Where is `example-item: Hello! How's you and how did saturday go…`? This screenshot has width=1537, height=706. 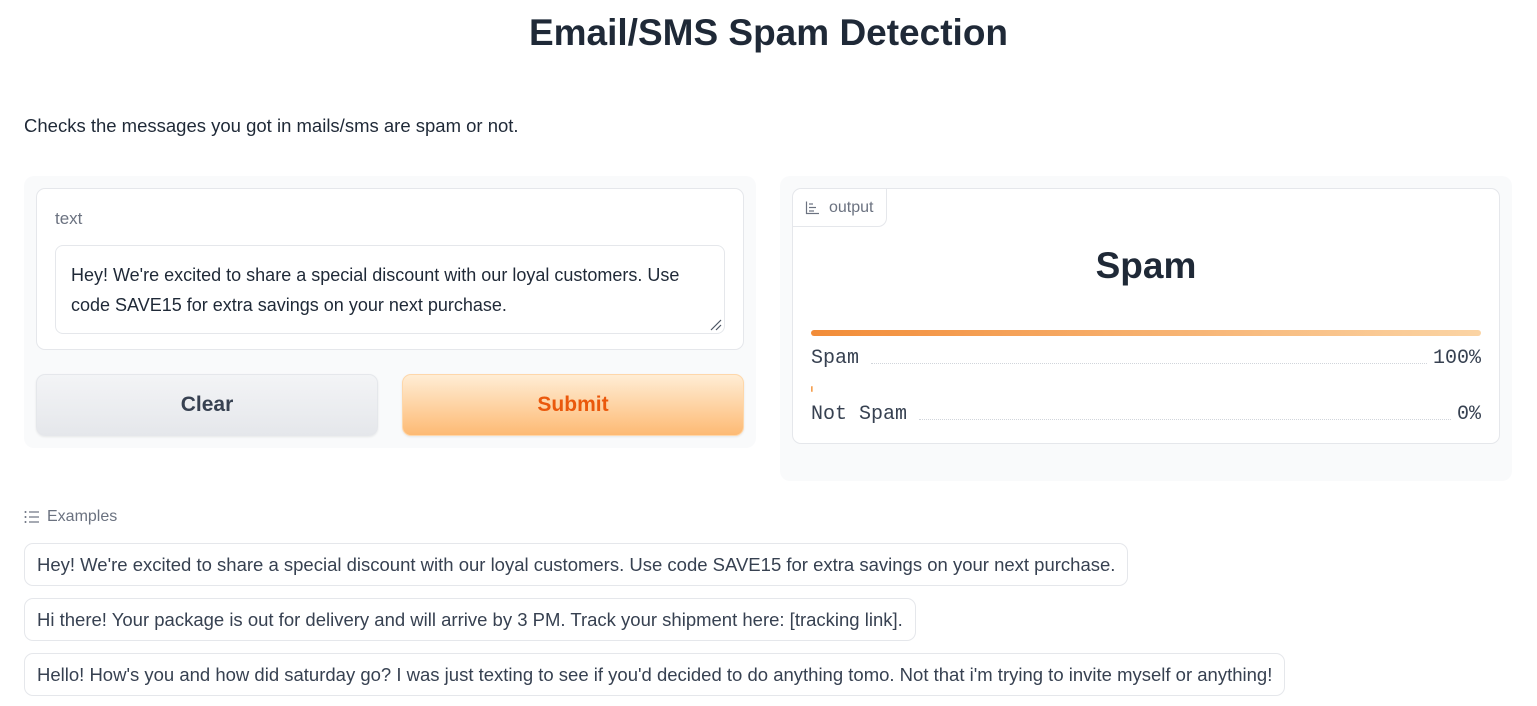 example-item: Hello! How's you and how did saturday go… is located at coordinates (655, 674).